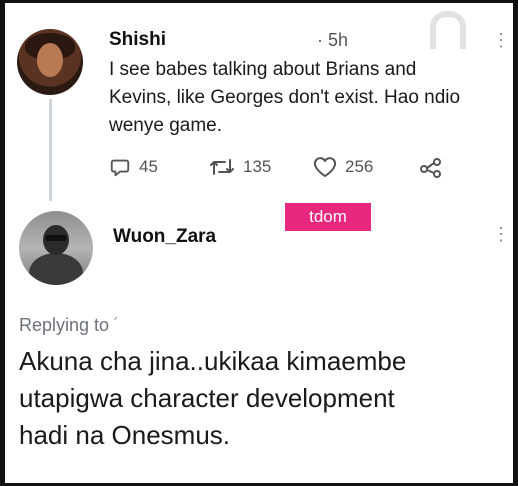 This screenshot has height=486, width=518. I want to click on tweet-text-line: I see babes talking about Brians and, so click(263, 69).